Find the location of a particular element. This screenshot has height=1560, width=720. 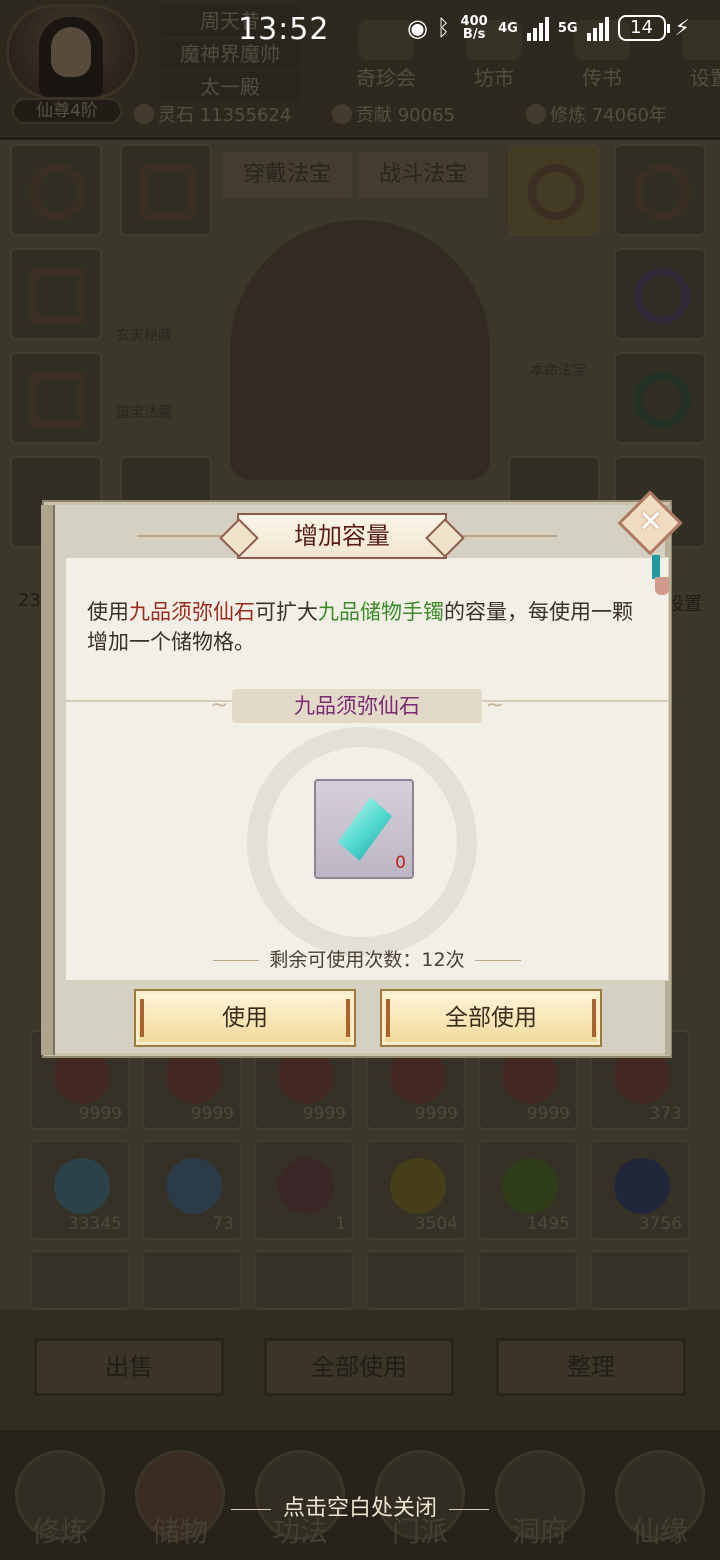

dialog-description: 使用九品须弥仙石可扩大九品储物手镯的容量，每使用一颗增加一个储物格。 is located at coordinates (367, 627).